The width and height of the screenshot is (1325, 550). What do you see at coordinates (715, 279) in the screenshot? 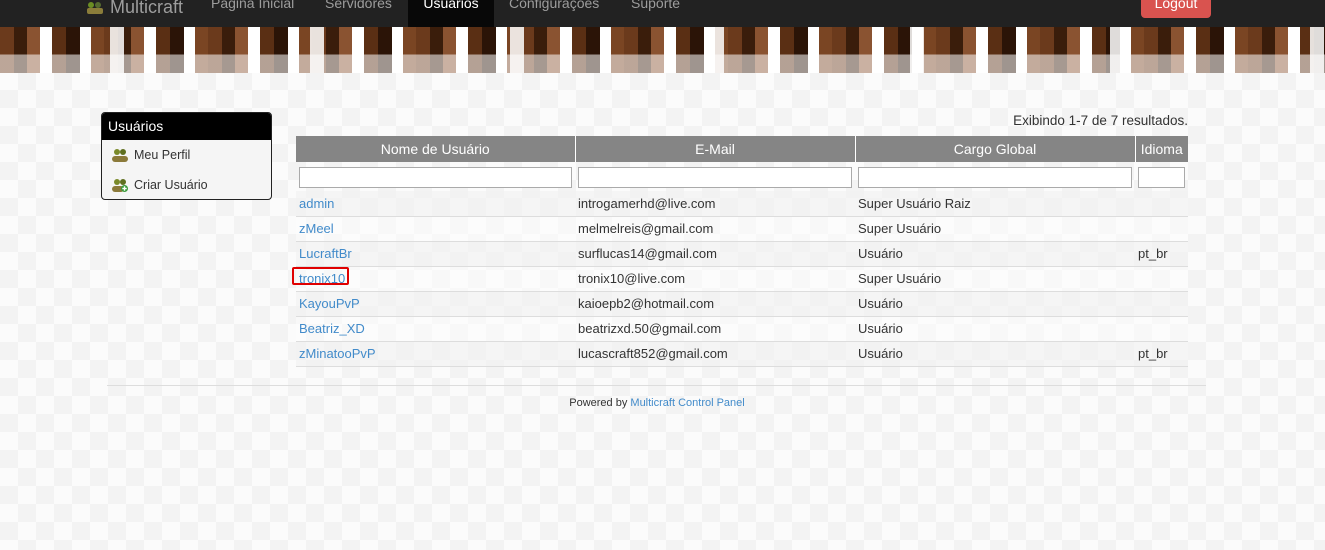
I see `email-cell: tronix10@live.com` at bounding box center [715, 279].